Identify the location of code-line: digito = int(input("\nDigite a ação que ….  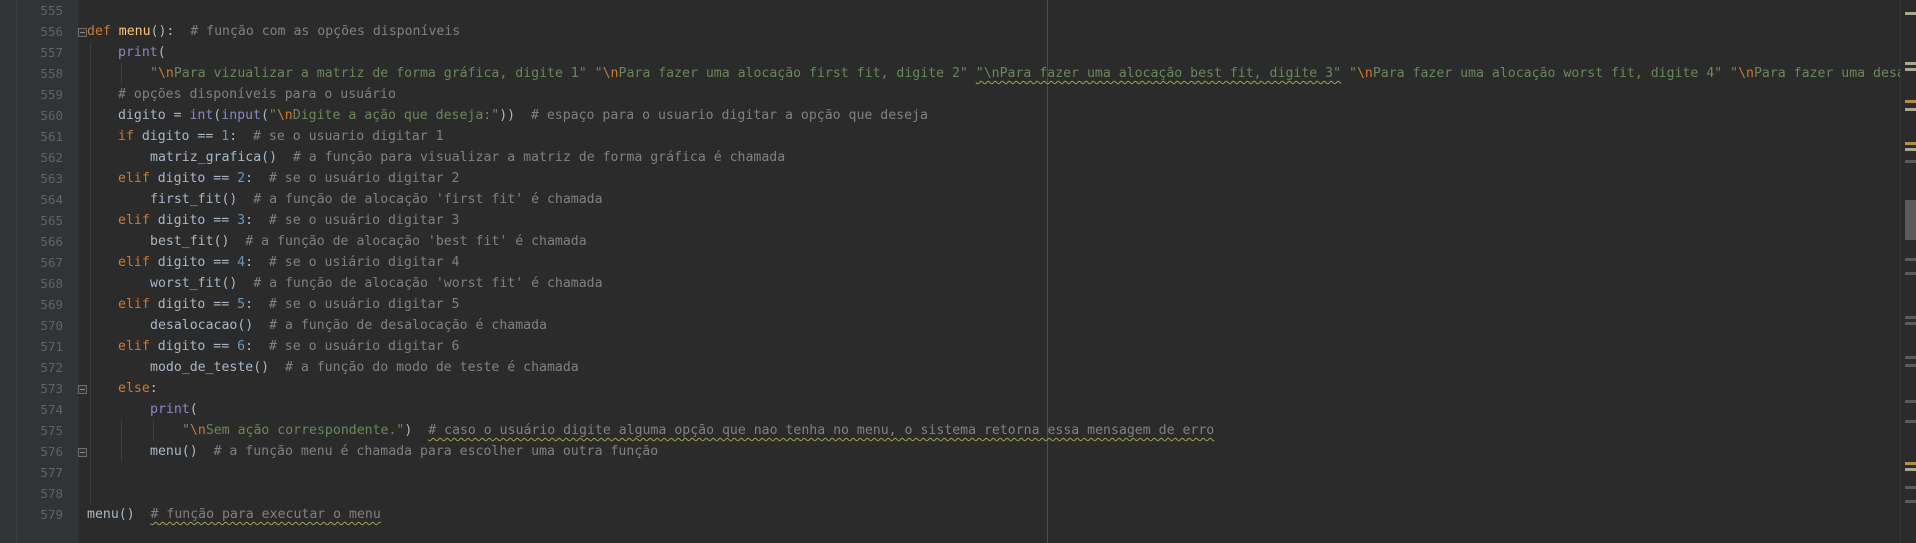
(523, 115).